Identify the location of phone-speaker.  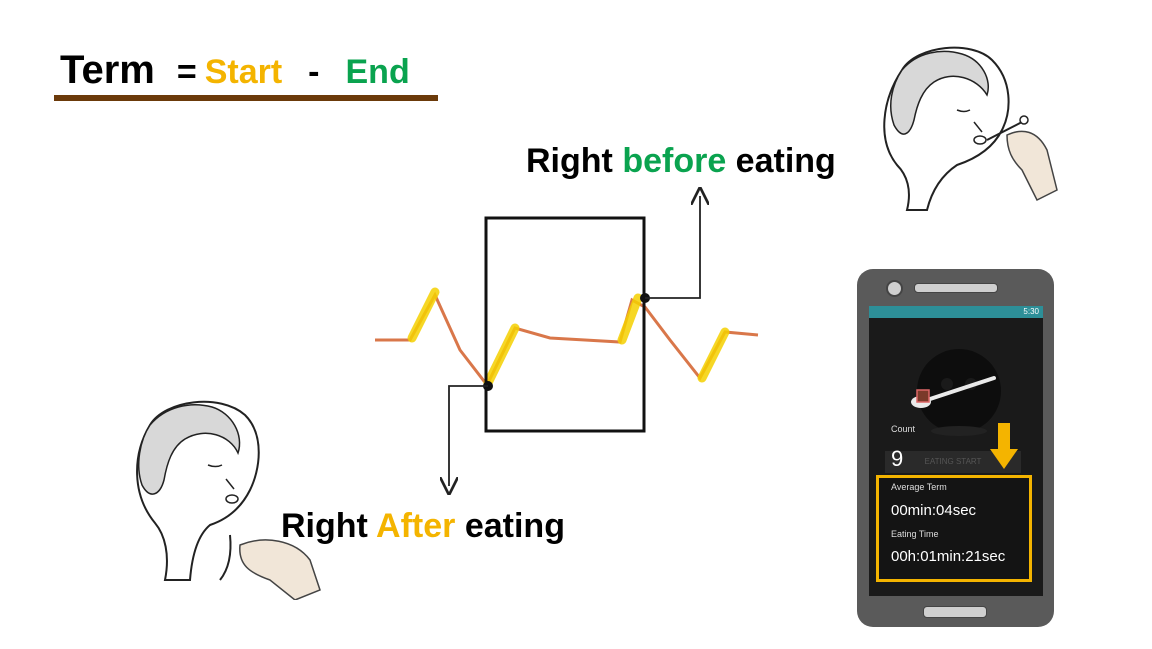
(956, 288).